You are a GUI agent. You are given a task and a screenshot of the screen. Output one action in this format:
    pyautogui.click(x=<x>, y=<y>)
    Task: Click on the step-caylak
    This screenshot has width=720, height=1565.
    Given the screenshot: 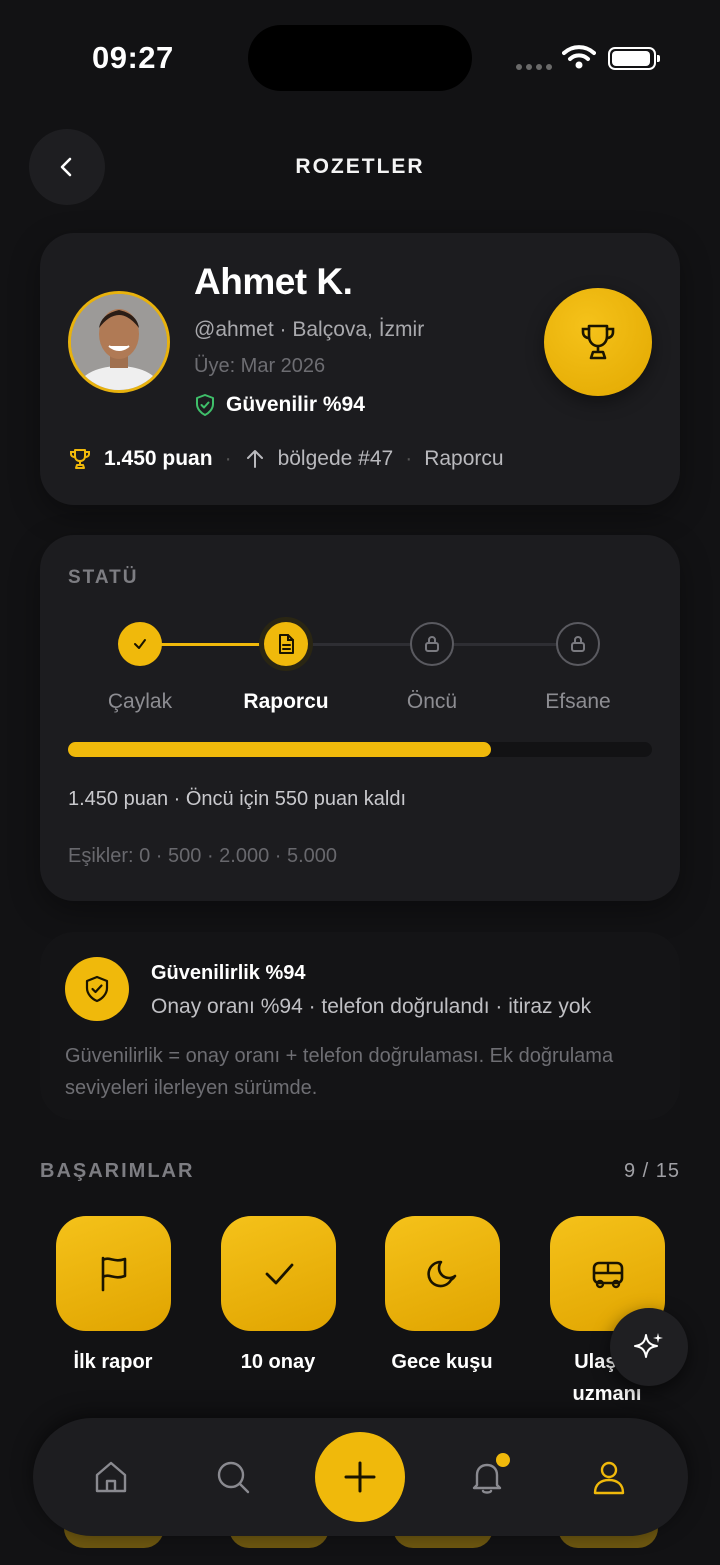 What is the action you would take?
    pyautogui.click(x=140, y=644)
    